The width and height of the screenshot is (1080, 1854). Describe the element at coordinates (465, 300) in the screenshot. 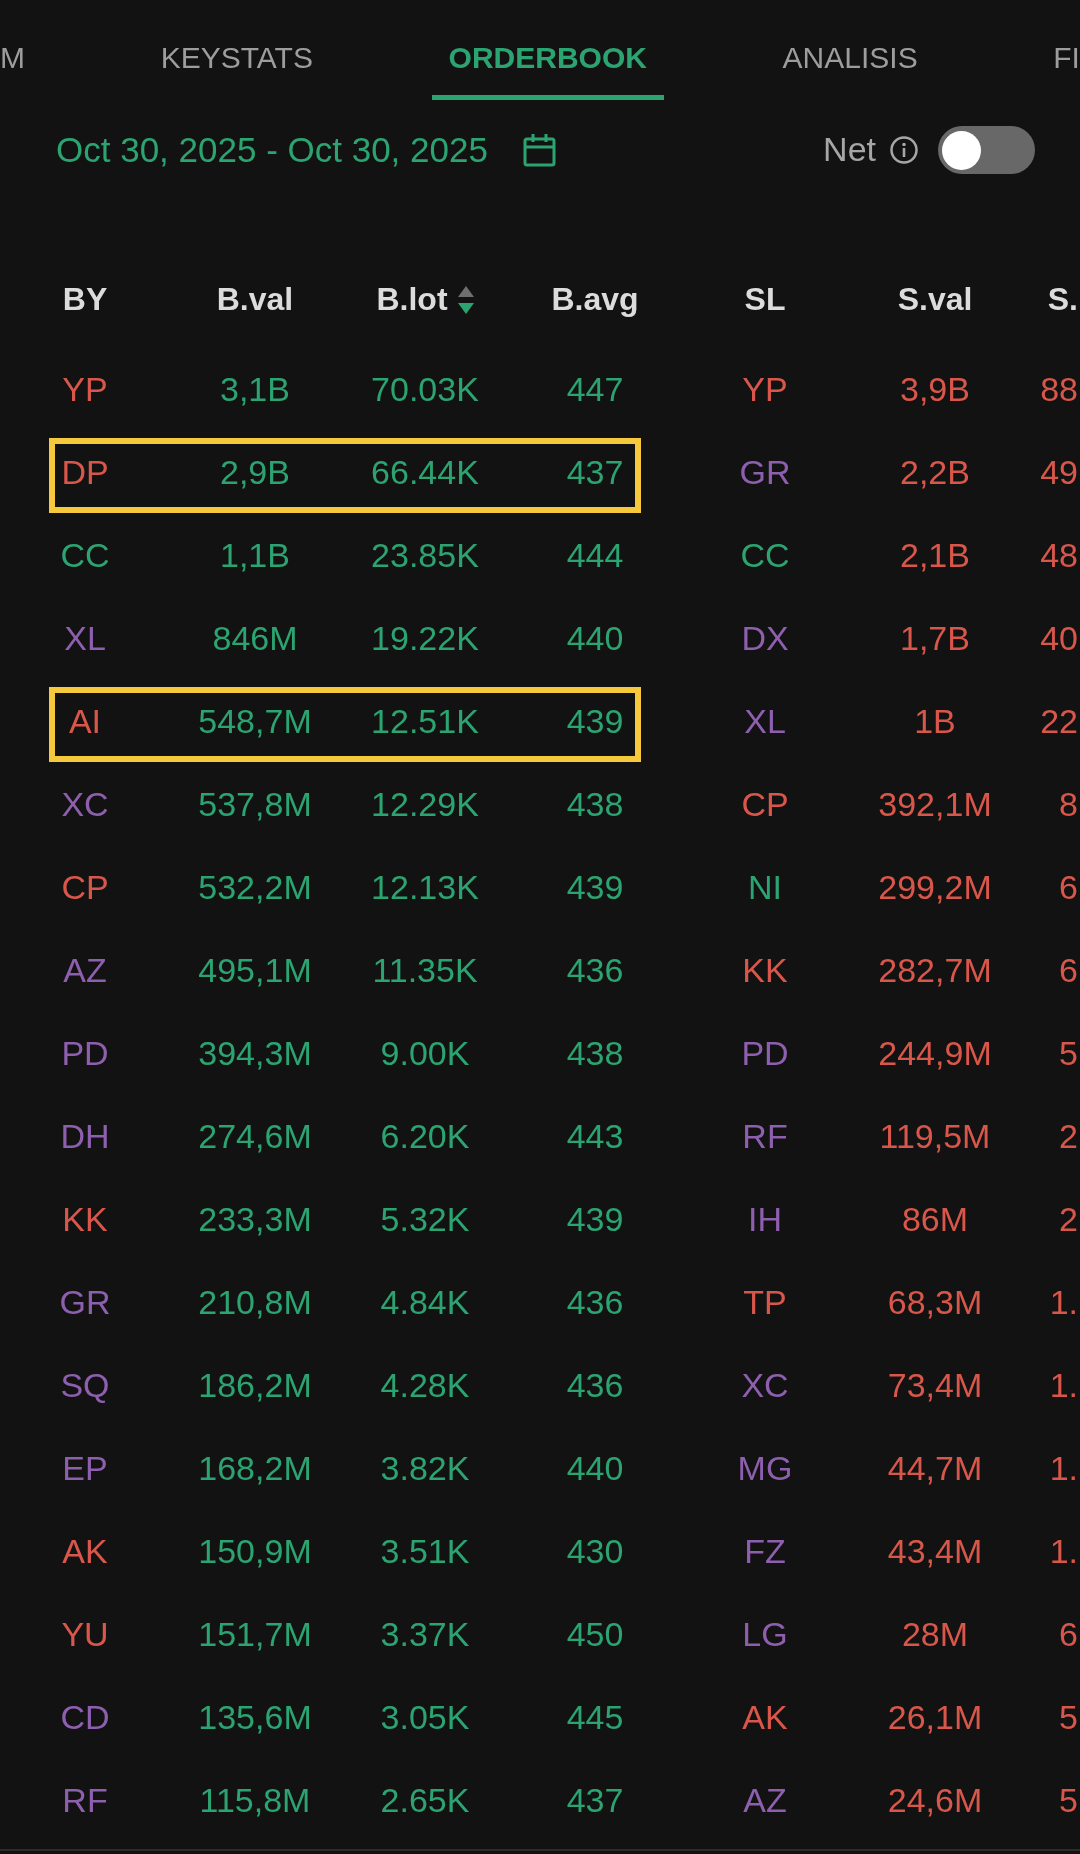

I see `sort-icon` at that location.